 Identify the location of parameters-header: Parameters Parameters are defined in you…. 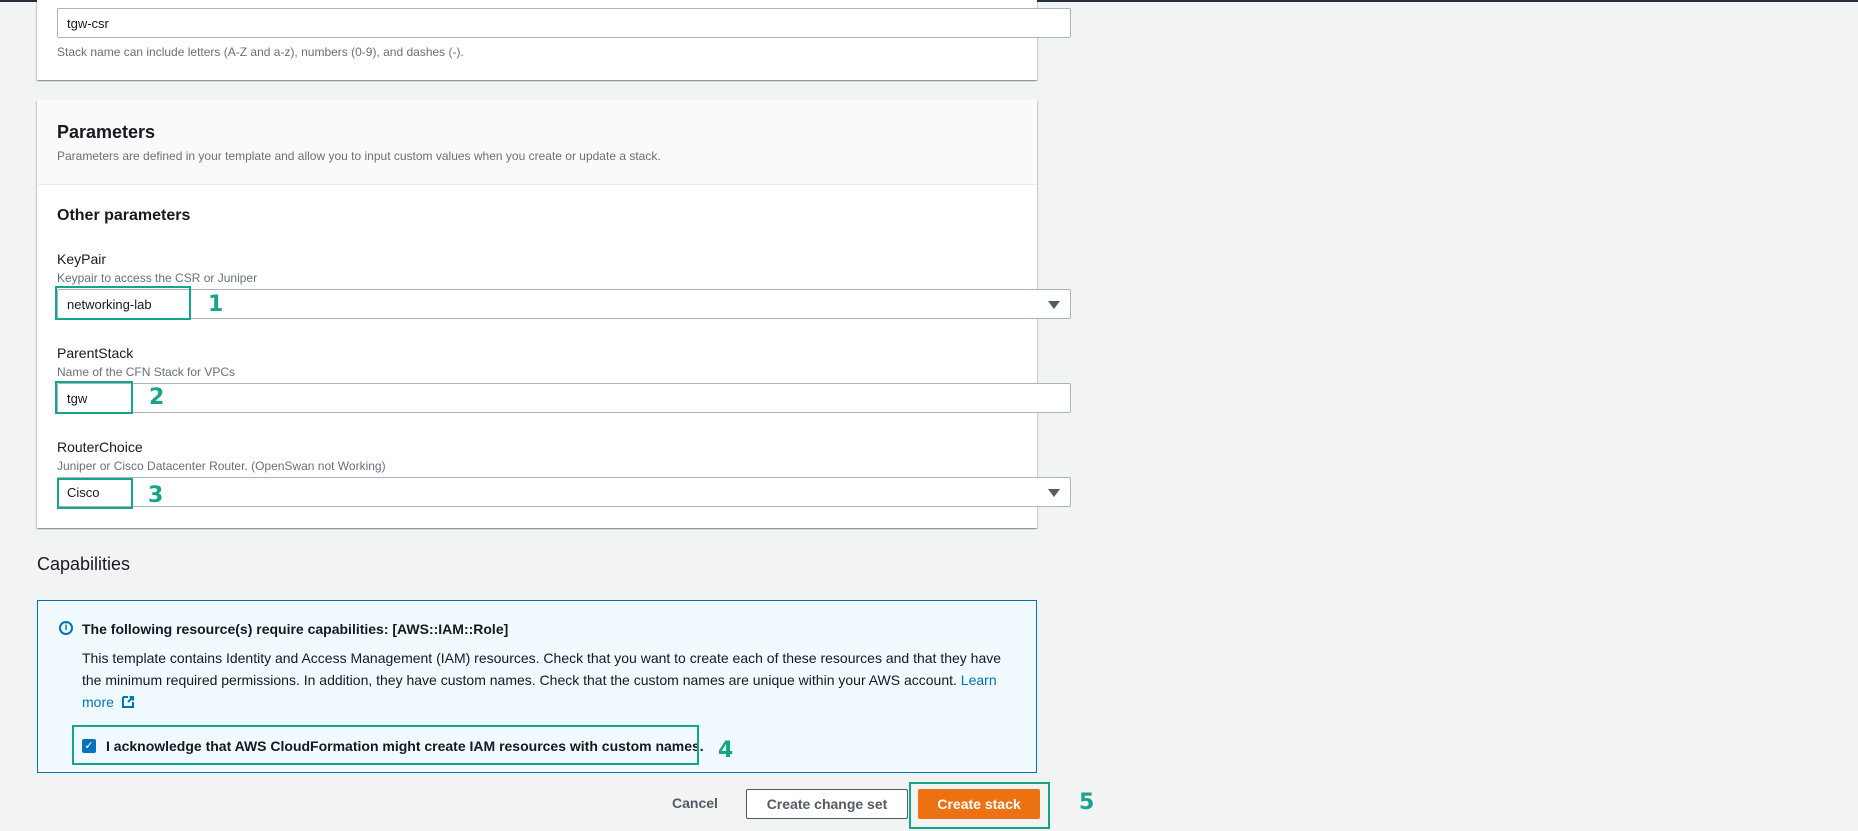
(537, 142).